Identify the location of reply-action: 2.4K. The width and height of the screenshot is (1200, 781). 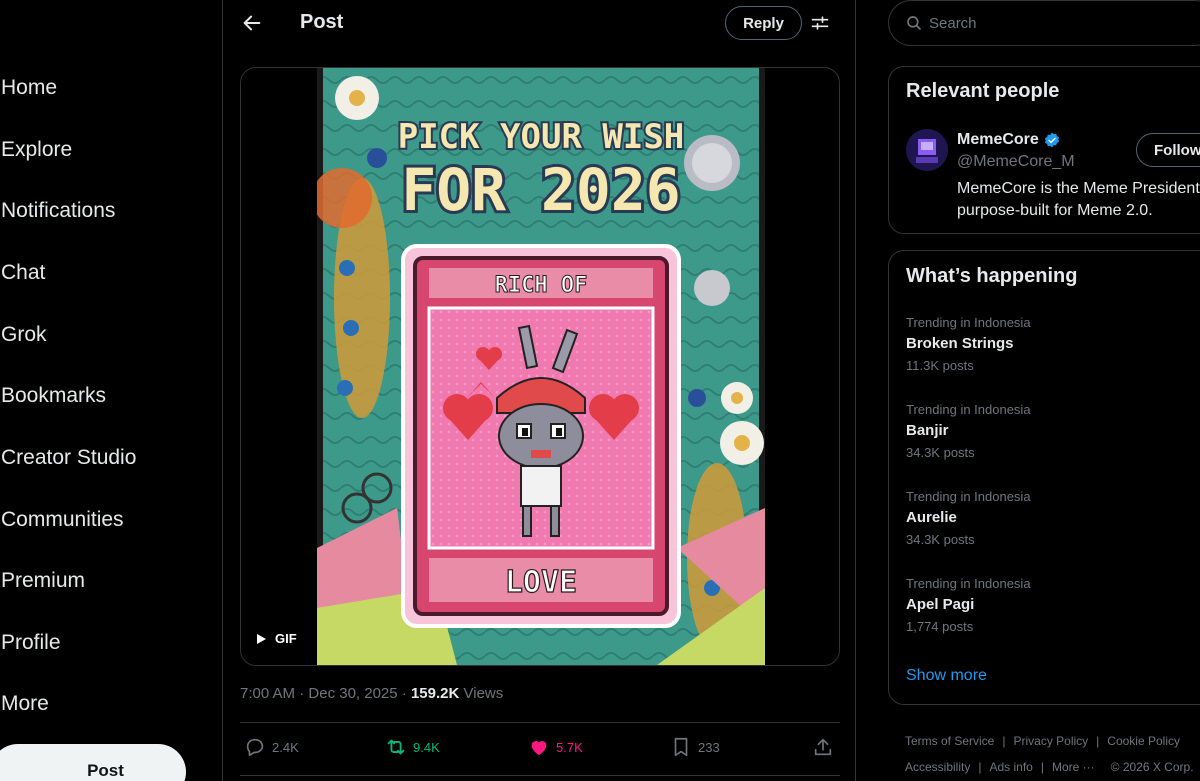
(271, 747).